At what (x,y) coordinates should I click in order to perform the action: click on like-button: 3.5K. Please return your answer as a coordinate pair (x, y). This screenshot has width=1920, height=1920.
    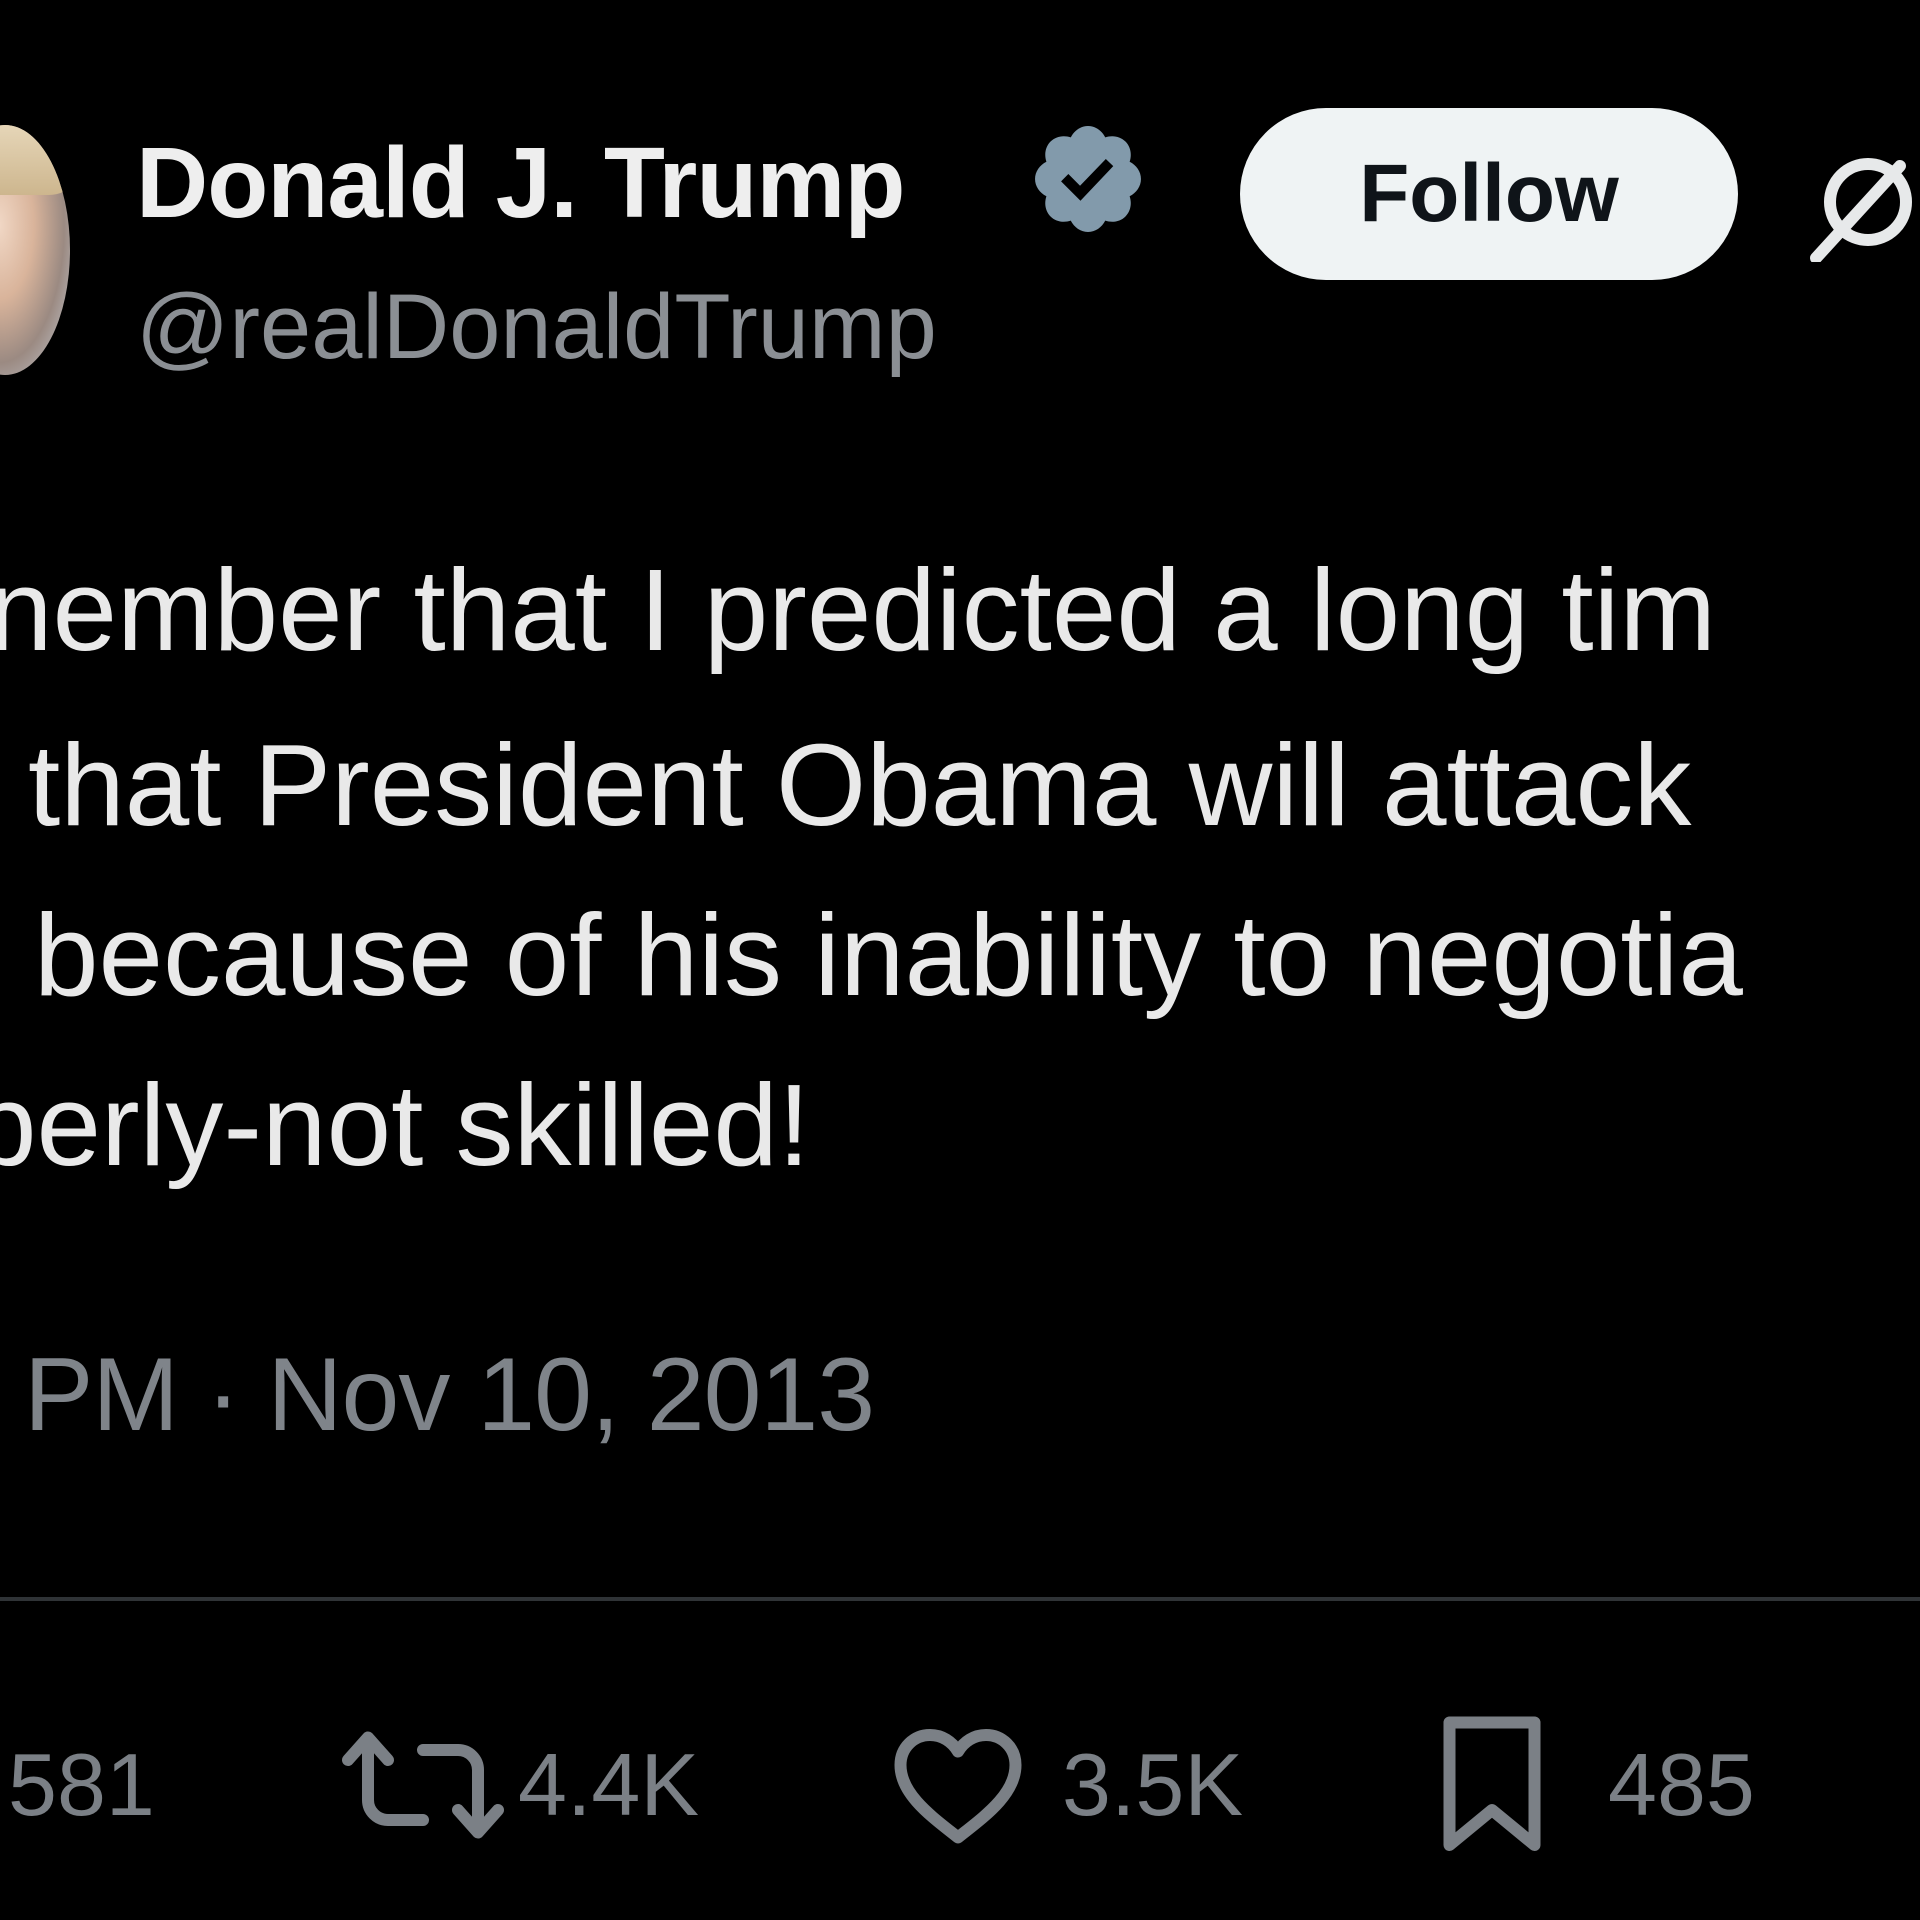
    Looking at the image, I should click on (1065, 1785).